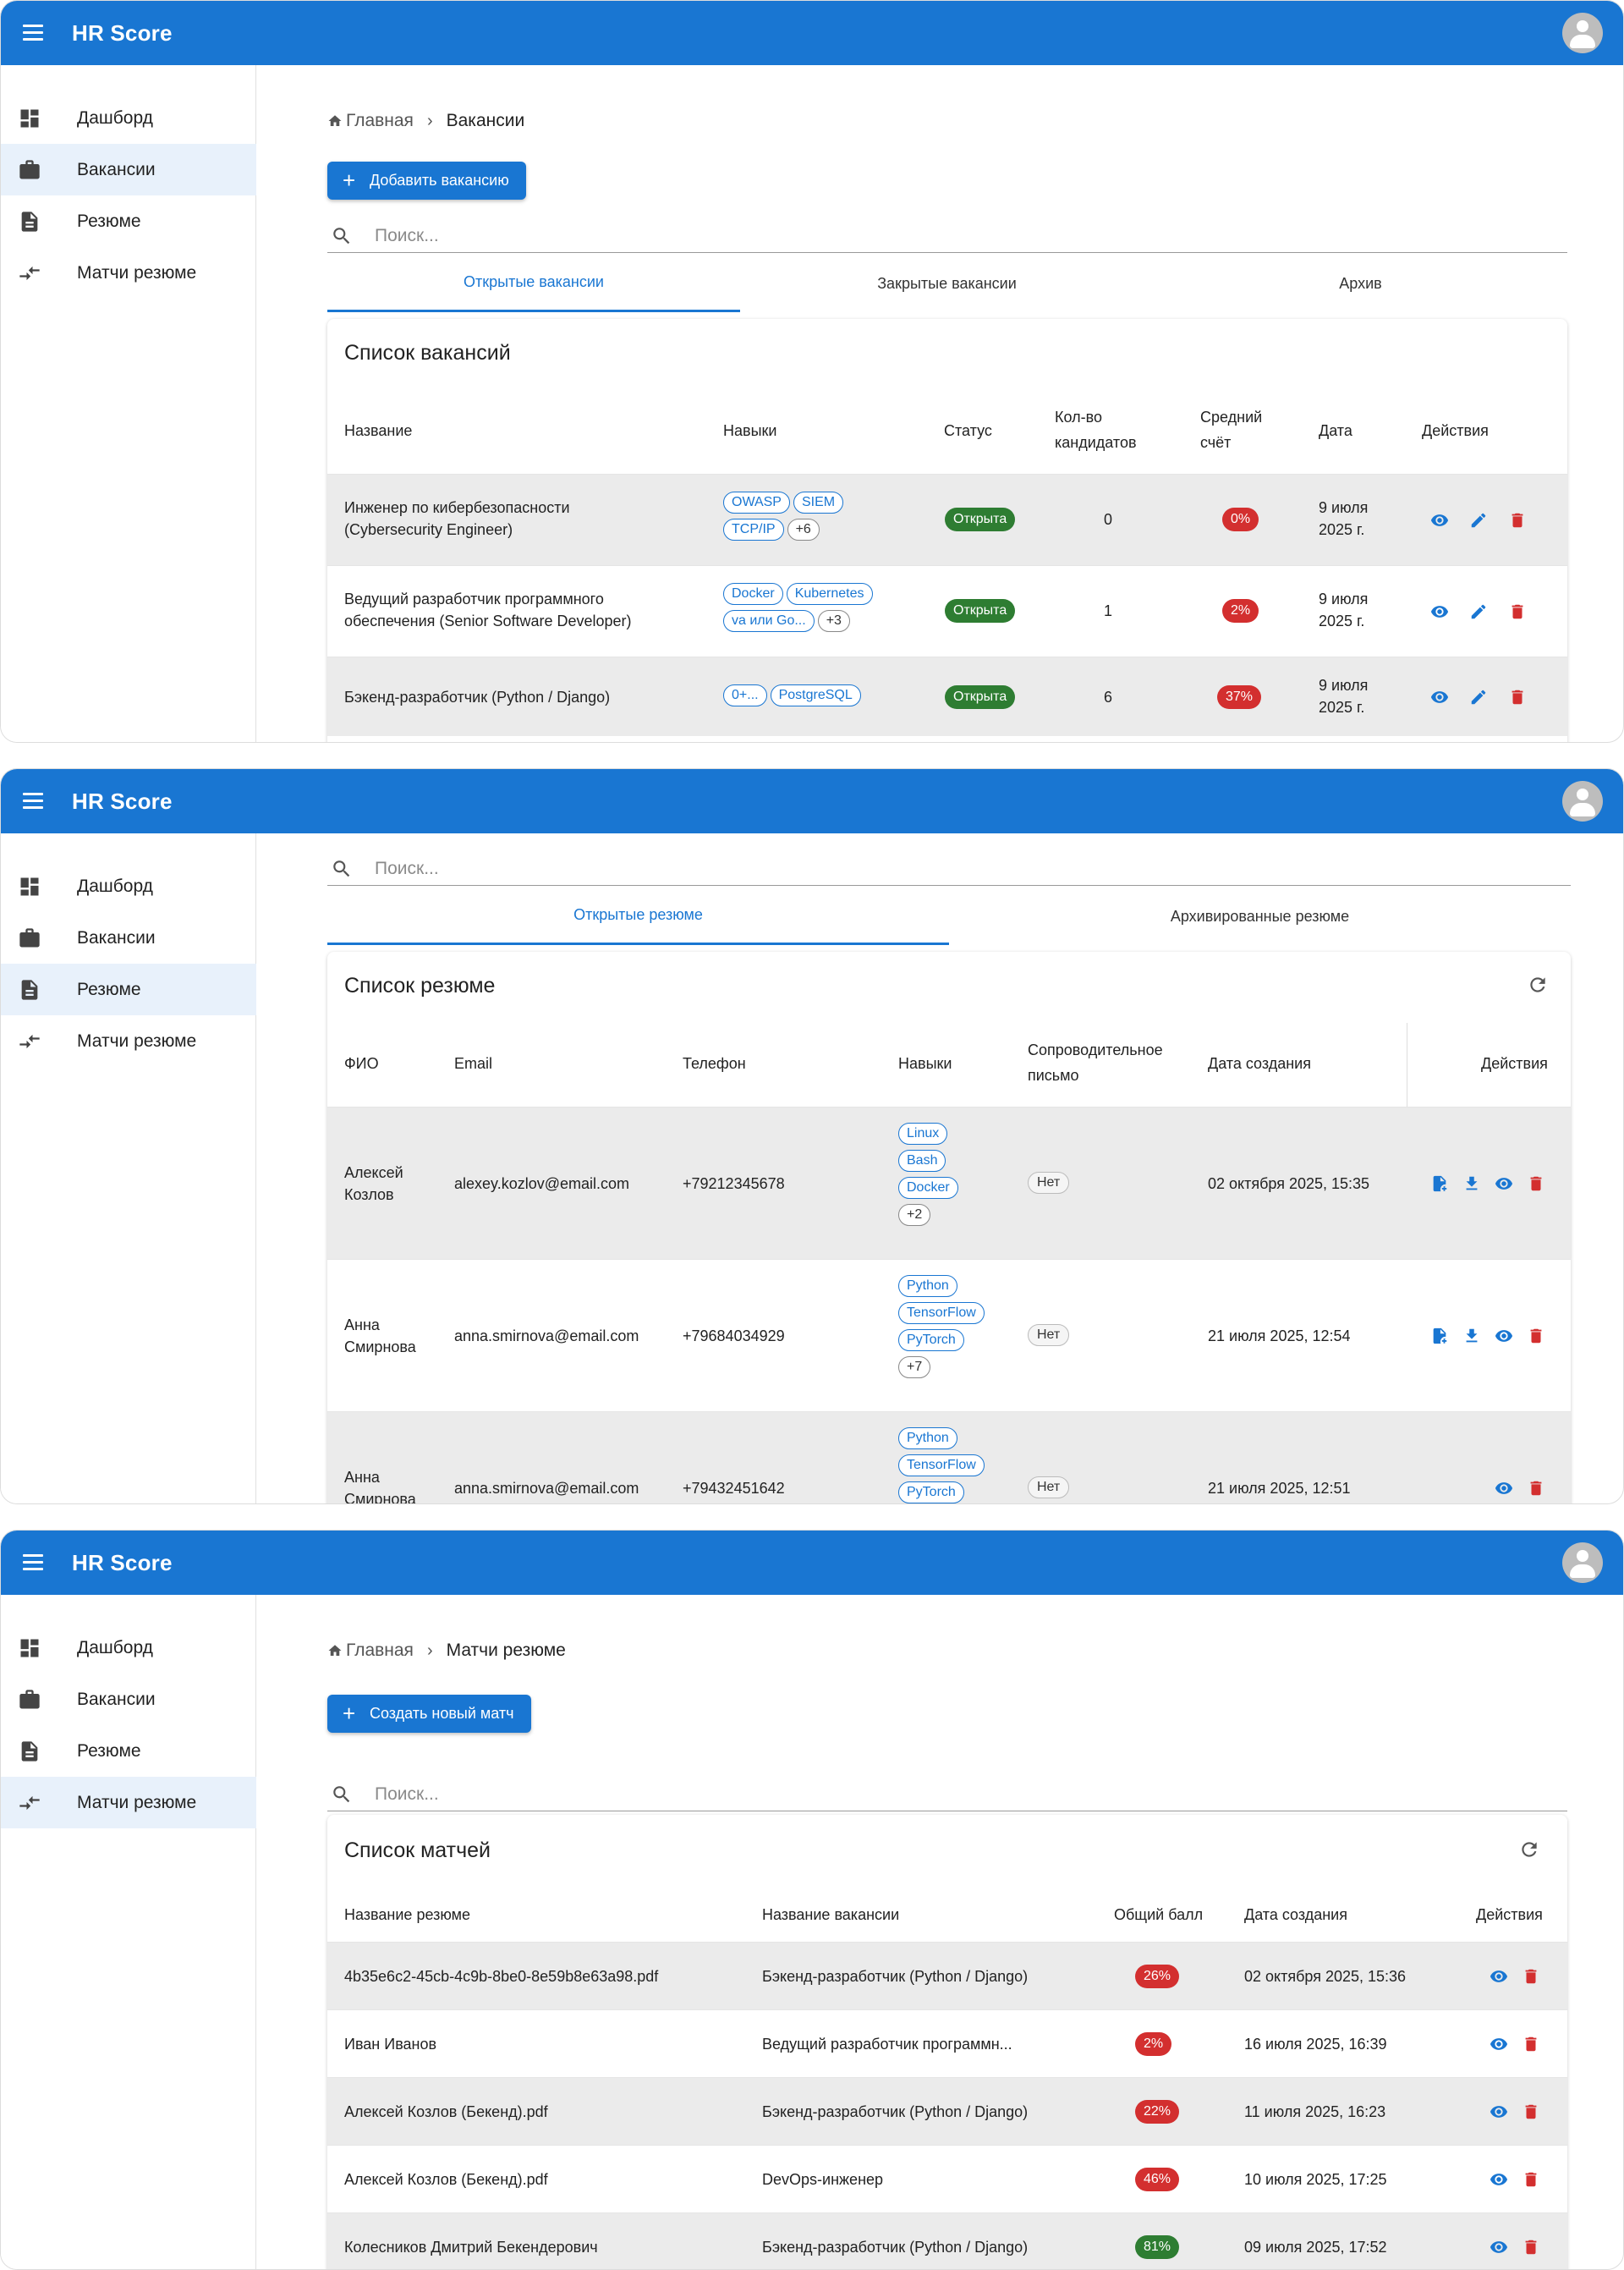  Describe the element at coordinates (803, 530) in the screenshot. I see `more-skills-chip: +6` at that location.